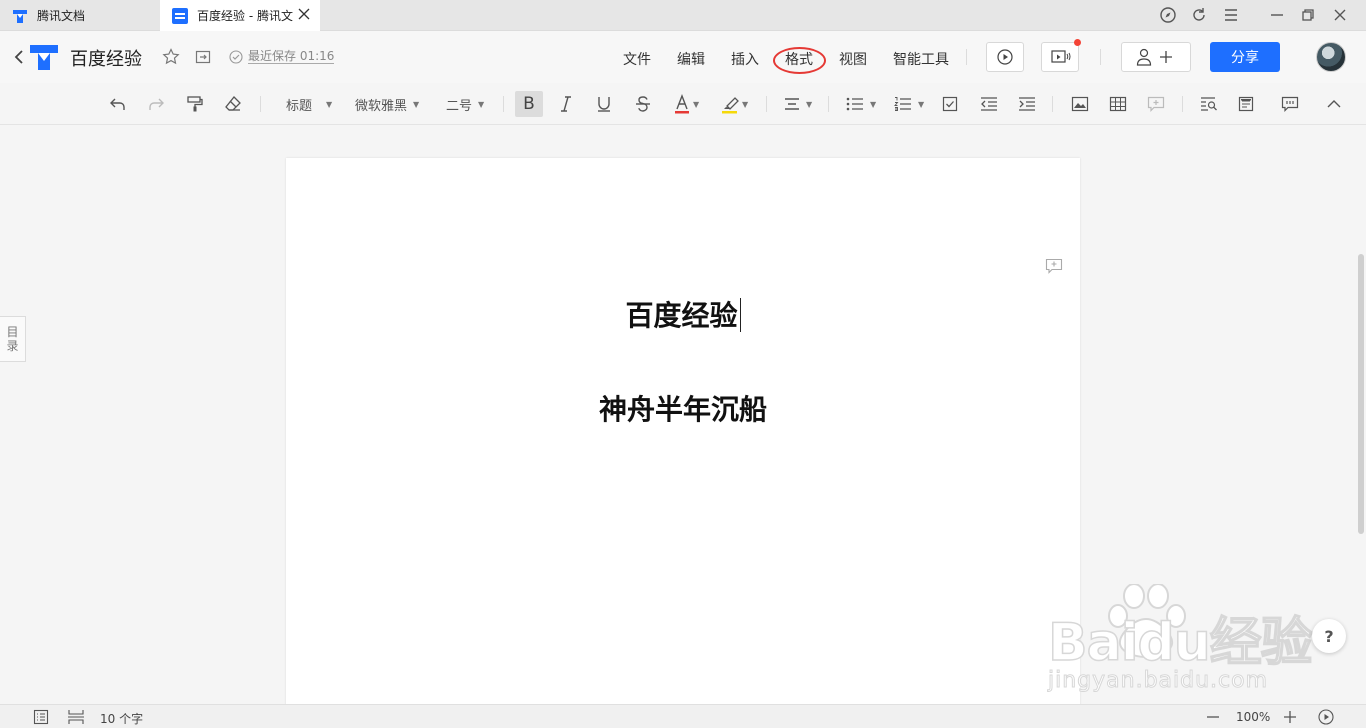  I want to click on paragraph-style-select: 标题 ▼, so click(309, 104).